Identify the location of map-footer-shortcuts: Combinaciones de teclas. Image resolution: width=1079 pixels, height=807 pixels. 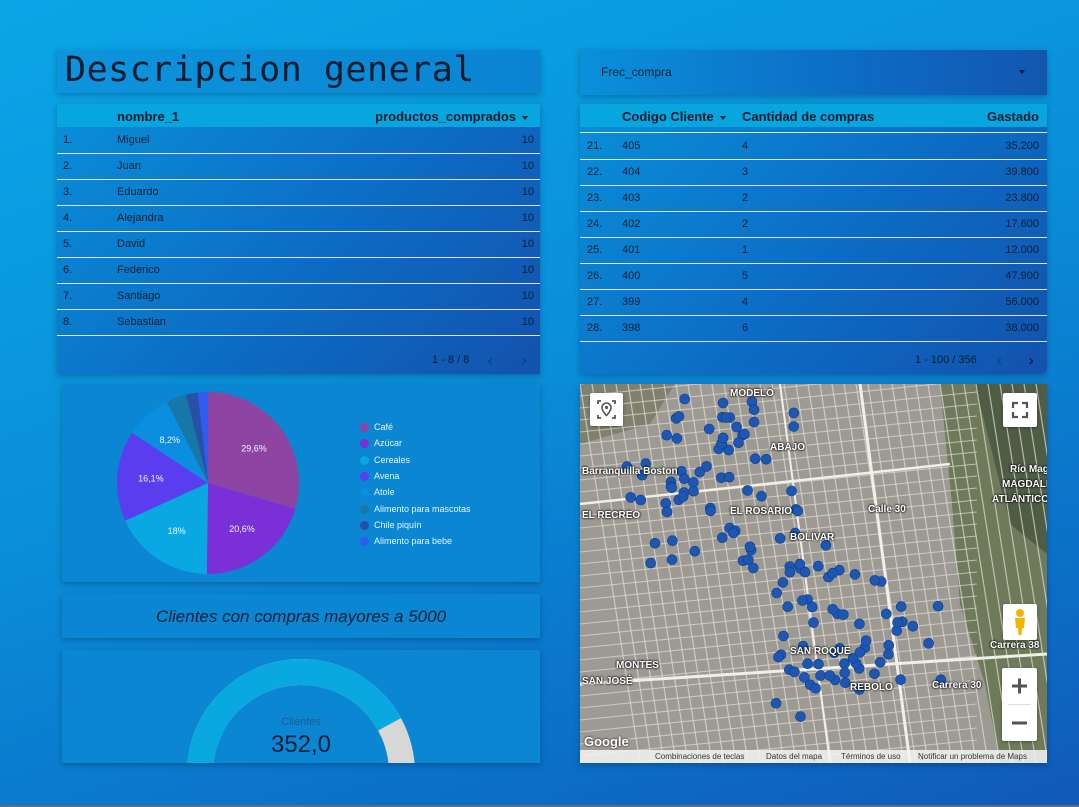
(699, 756).